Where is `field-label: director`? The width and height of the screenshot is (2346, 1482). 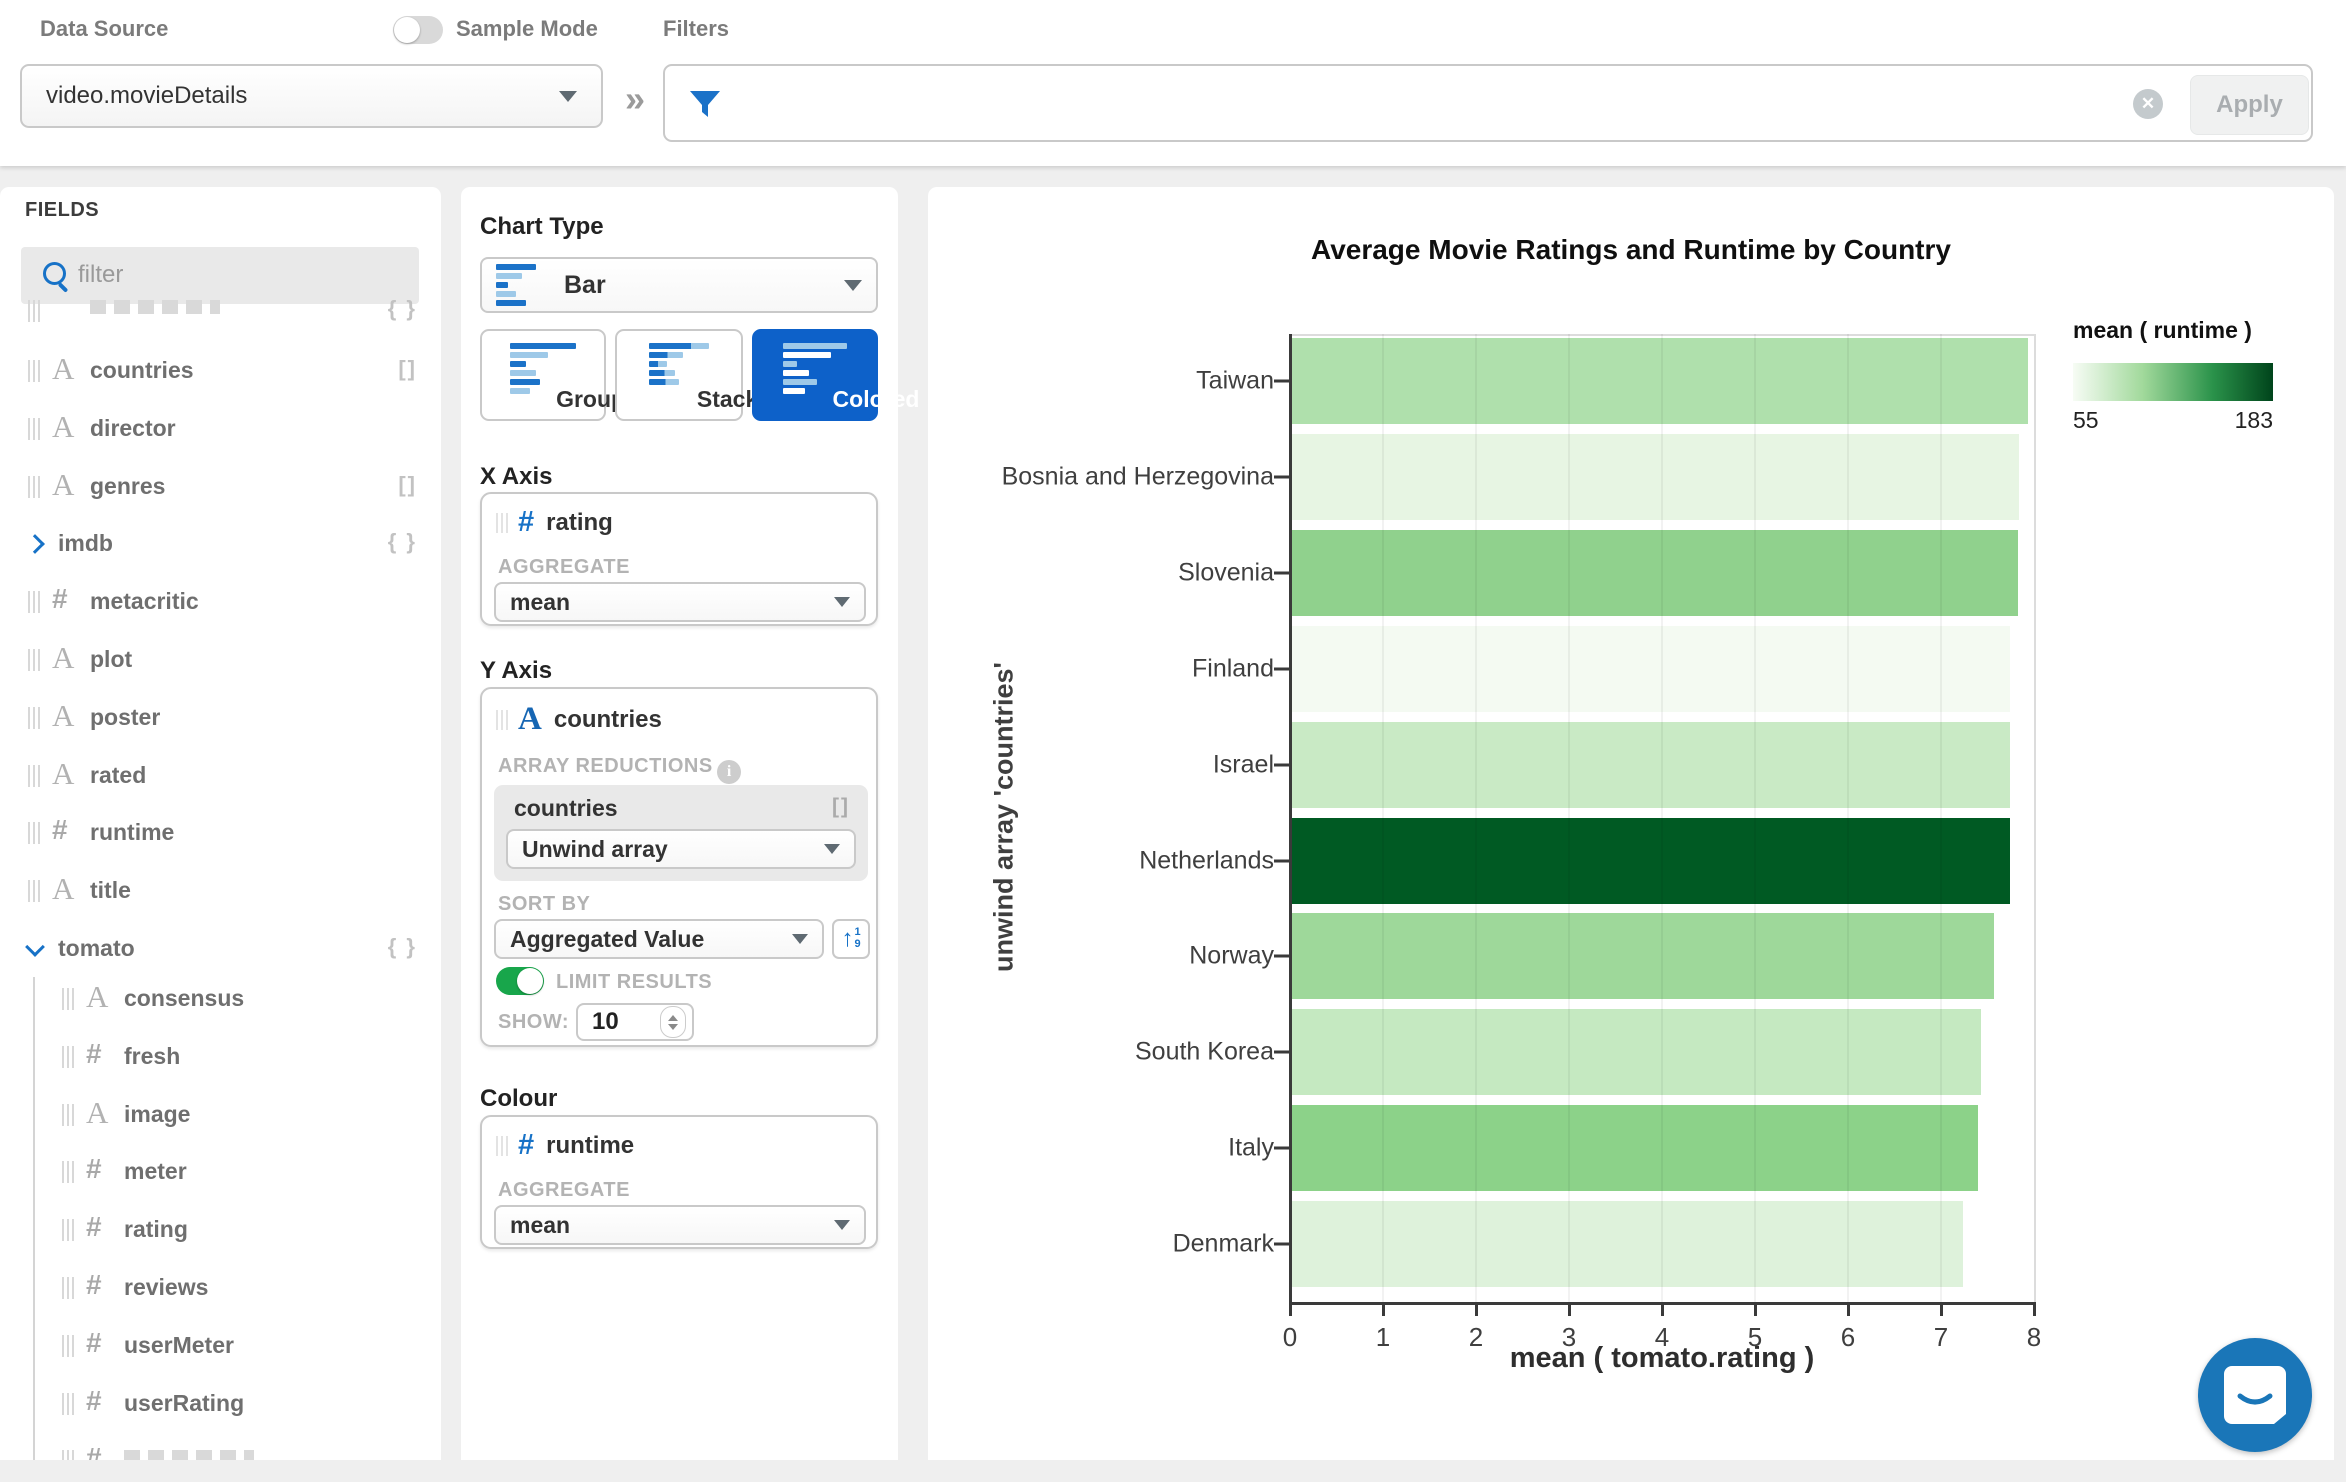 field-label: director is located at coordinates (133, 427).